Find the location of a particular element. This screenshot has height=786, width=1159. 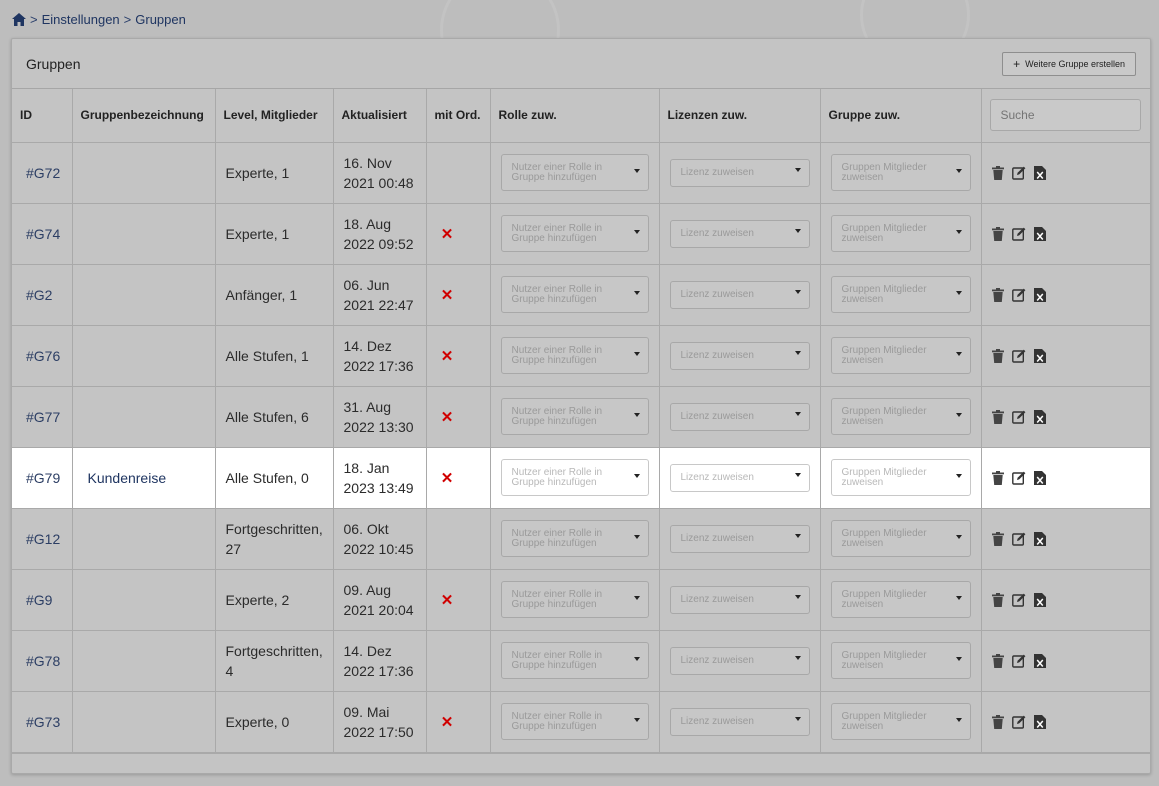

group-level-members: Experte, 0 is located at coordinates (274, 722).